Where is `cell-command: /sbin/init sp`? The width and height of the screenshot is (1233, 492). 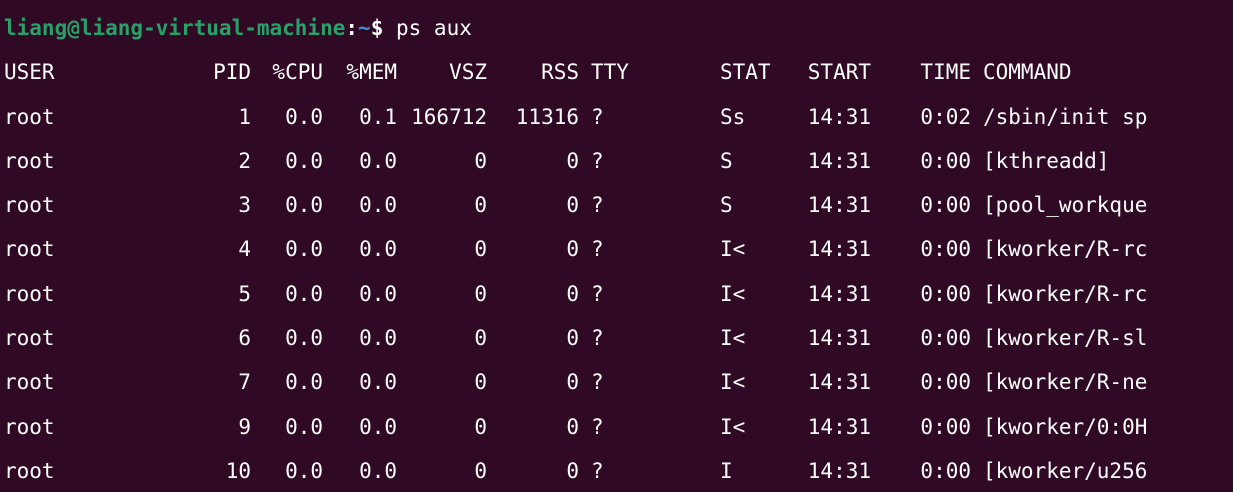
cell-command: /sbin/init sp is located at coordinates (1065, 116).